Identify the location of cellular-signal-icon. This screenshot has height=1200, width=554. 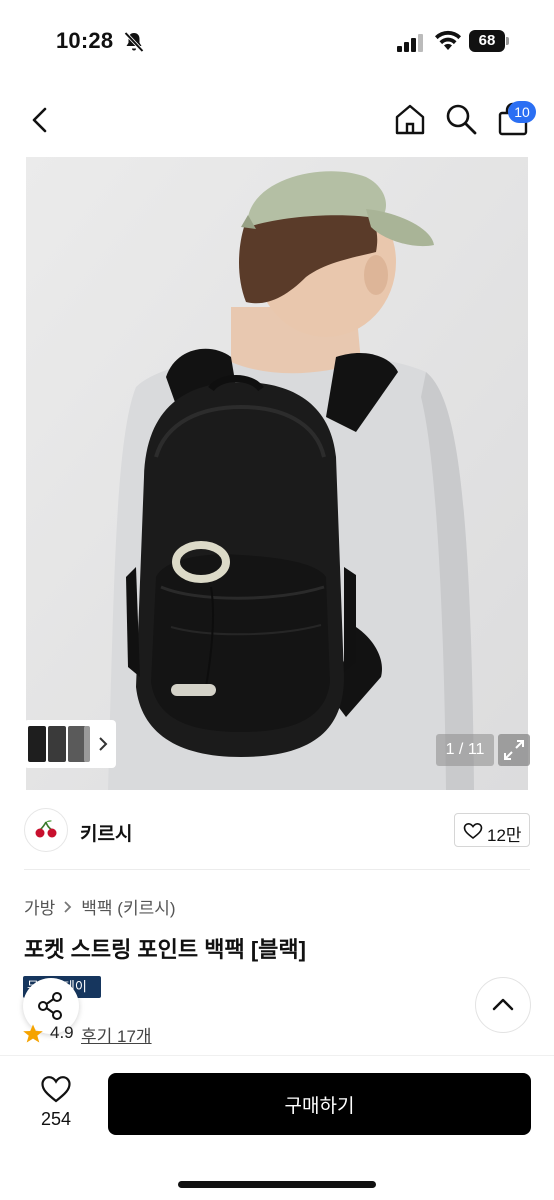
(410, 43).